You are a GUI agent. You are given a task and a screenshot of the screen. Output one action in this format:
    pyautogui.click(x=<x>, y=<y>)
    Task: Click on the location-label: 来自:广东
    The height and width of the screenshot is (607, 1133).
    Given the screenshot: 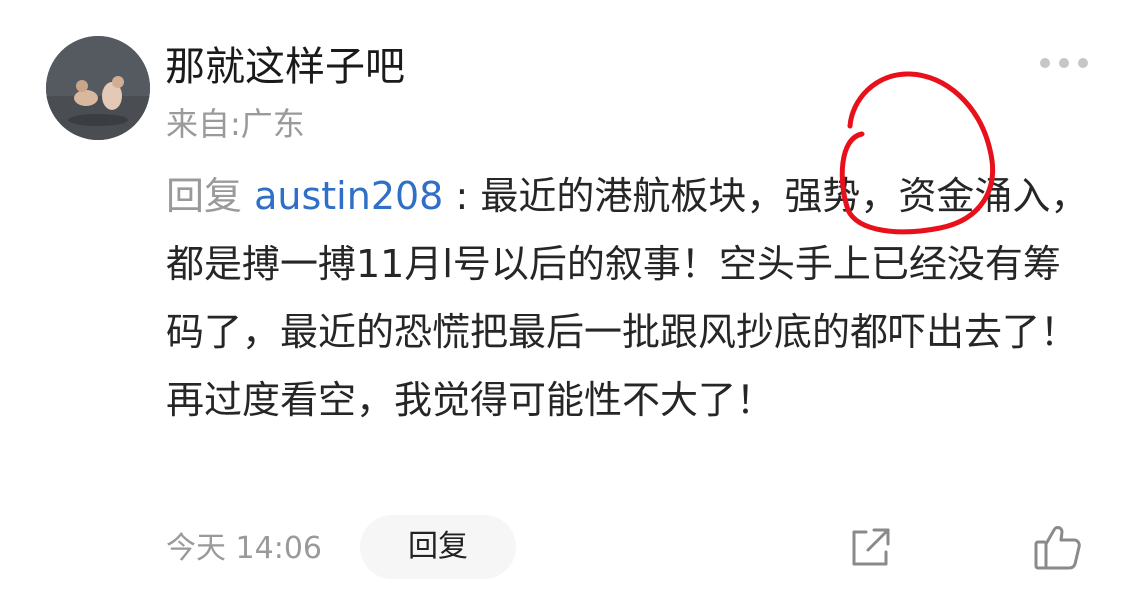 What is the action you would take?
    pyautogui.click(x=235, y=124)
    